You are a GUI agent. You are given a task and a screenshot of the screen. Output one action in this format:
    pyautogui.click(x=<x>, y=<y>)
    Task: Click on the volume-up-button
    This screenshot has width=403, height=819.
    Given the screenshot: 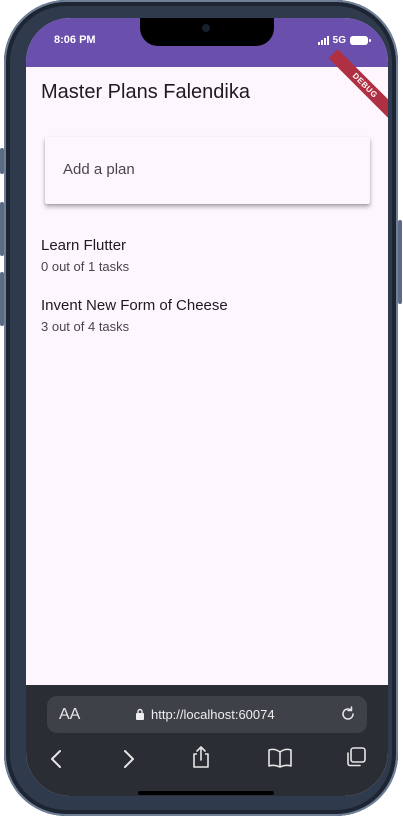 What is the action you would take?
    pyautogui.click(x=2, y=229)
    